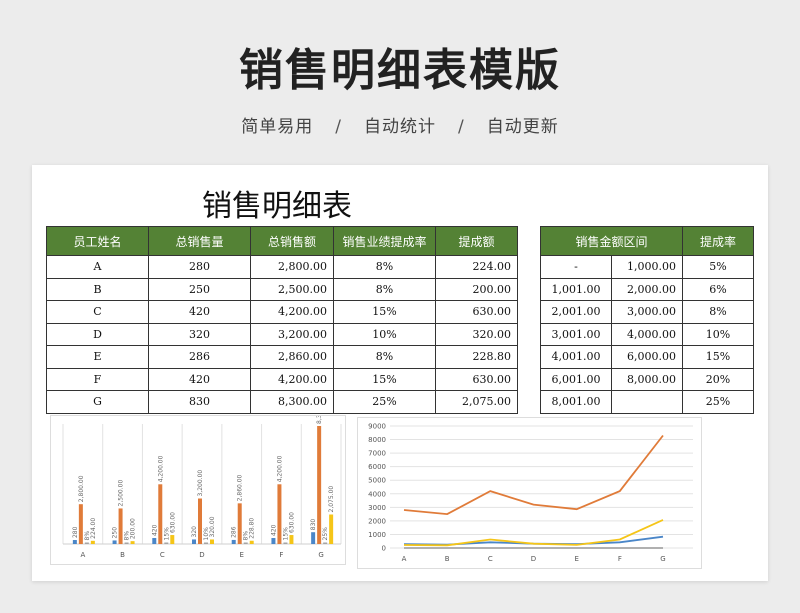 This screenshot has width=800, height=613. I want to click on data-label: 420, so click(273, 530).